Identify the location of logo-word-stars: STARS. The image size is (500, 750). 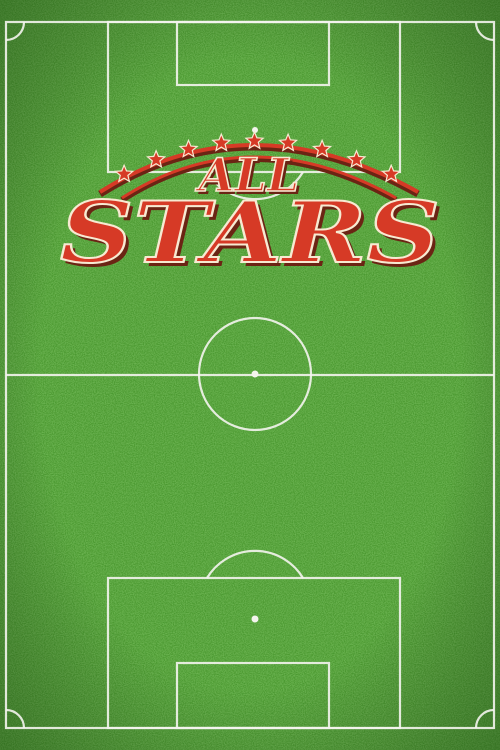
(250, 231).